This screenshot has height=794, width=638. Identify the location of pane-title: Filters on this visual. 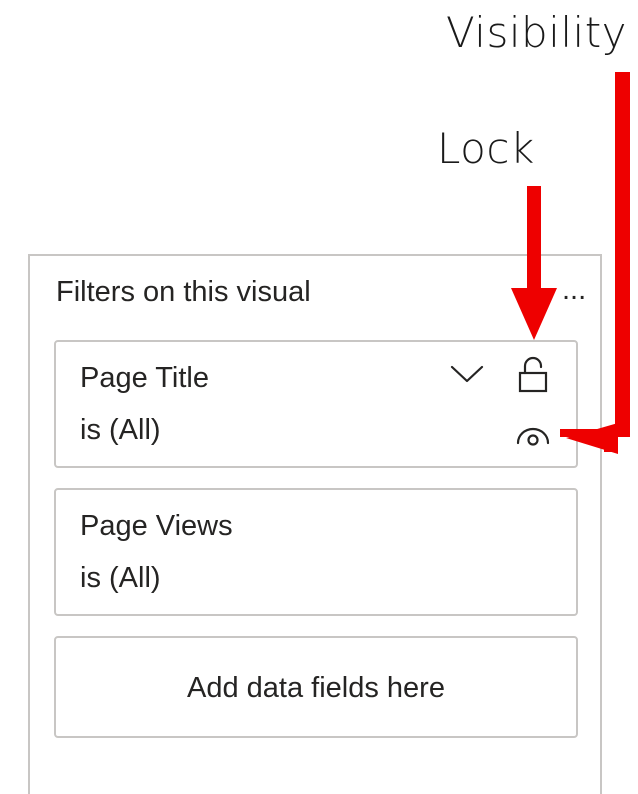
(183, 292).